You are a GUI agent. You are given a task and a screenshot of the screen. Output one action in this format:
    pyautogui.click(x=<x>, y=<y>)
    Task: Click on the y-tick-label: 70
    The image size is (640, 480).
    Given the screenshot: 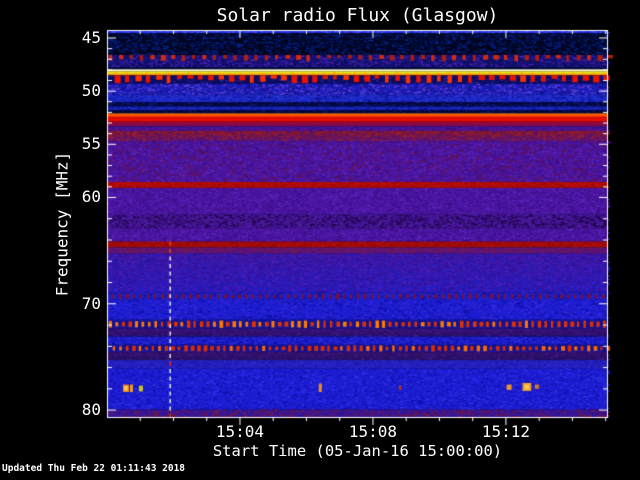 What is the action you would take?
    pyautogui.click(x=91, y=303)
    